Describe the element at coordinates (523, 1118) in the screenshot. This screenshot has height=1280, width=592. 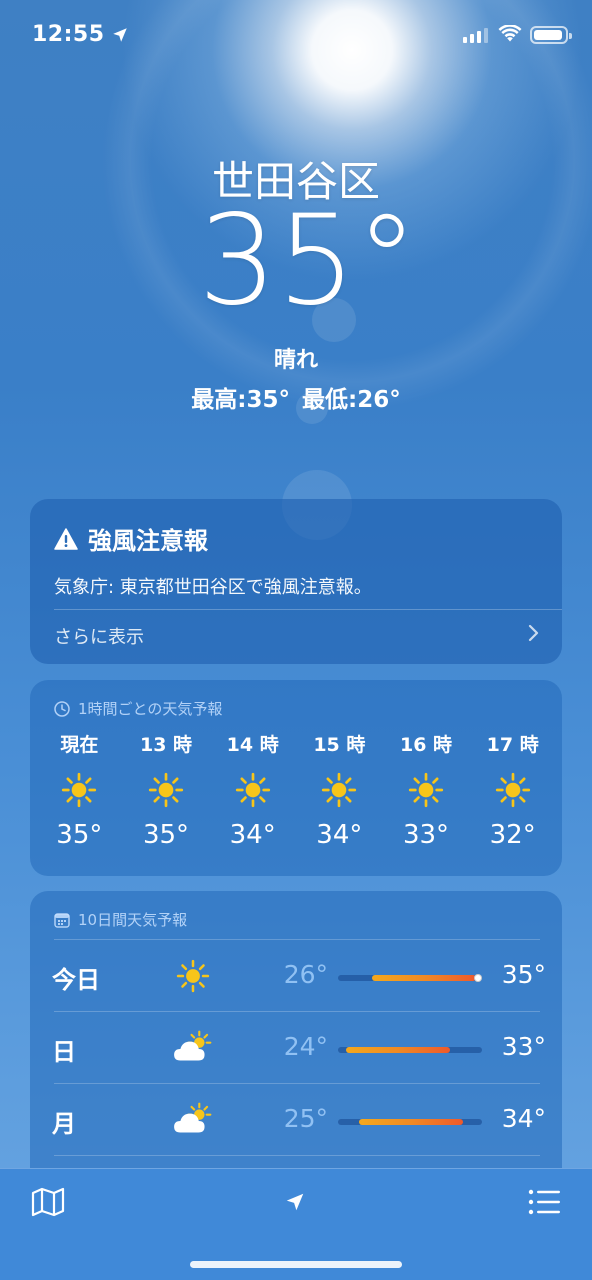
I see `day-high: 34°` at that location.